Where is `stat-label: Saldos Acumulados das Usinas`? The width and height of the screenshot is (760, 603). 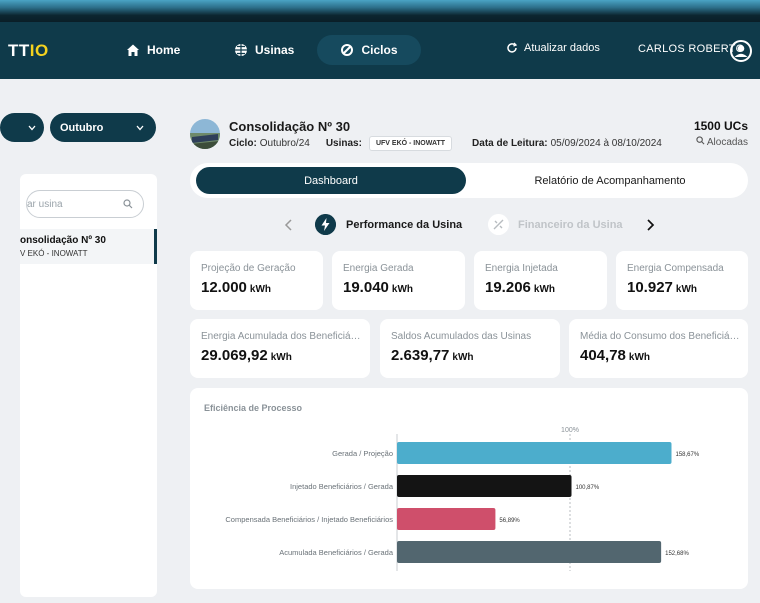 stat-label: Saldos Acumulados das Usinas is located at coordinates (461, 336).